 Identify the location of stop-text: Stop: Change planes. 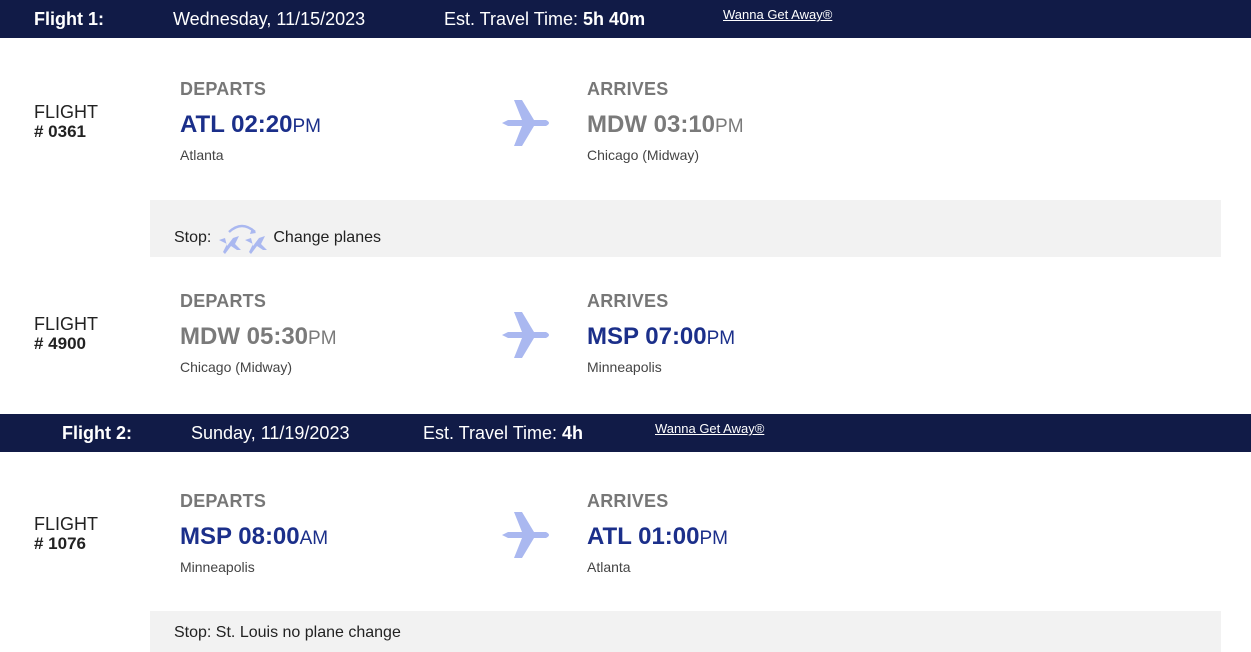
(277, 238).